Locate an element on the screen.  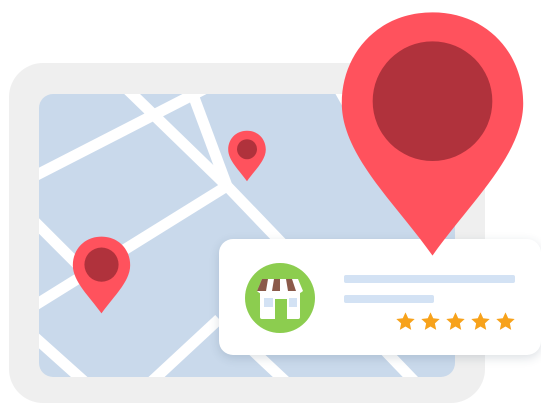
star-rating is located at coordinates (455, 321).